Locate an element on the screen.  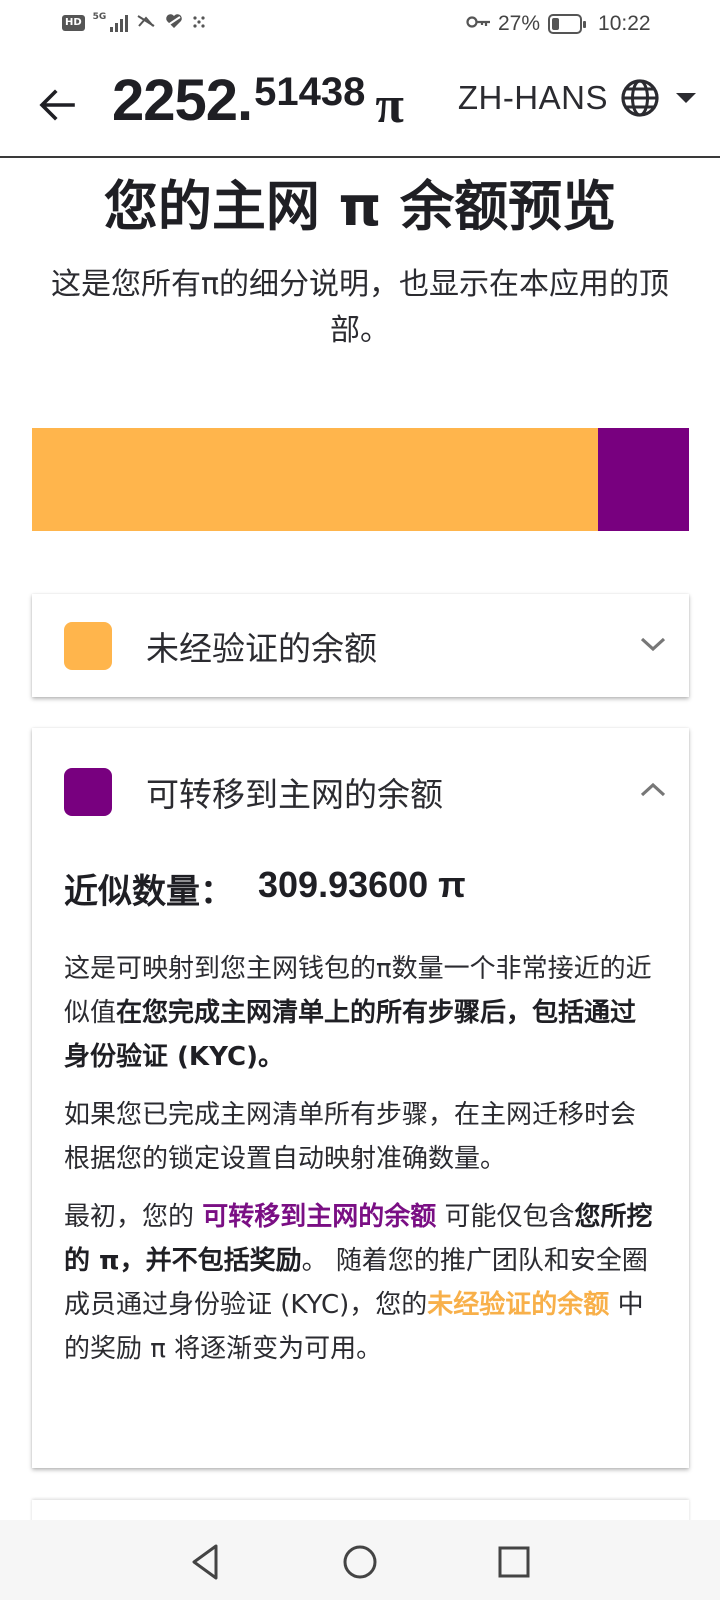
signal-icon is located at coordinates (119, 23).